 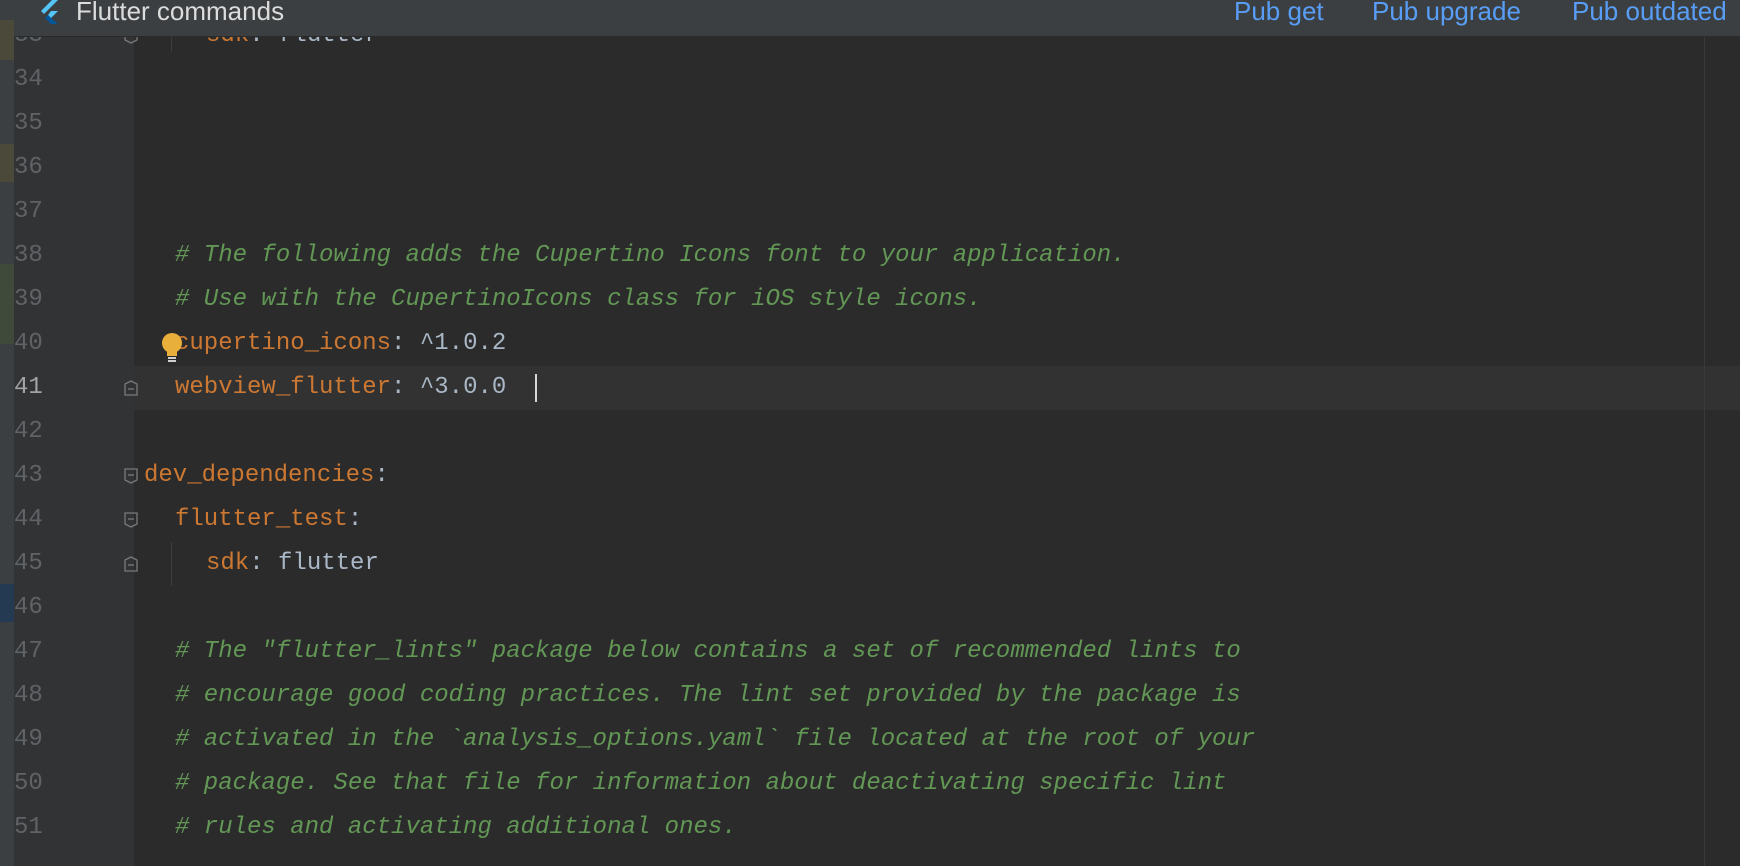 What do you see at coordinates (28, 431) in the screenshot?
I see `line-number: 42` at bounding box center [28, 431].